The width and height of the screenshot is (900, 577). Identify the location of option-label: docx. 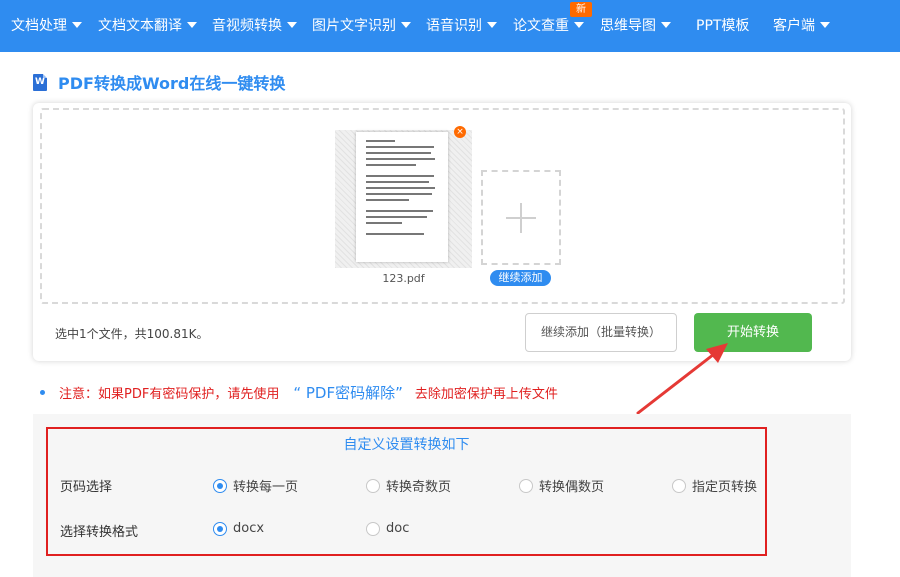
(249, 528).